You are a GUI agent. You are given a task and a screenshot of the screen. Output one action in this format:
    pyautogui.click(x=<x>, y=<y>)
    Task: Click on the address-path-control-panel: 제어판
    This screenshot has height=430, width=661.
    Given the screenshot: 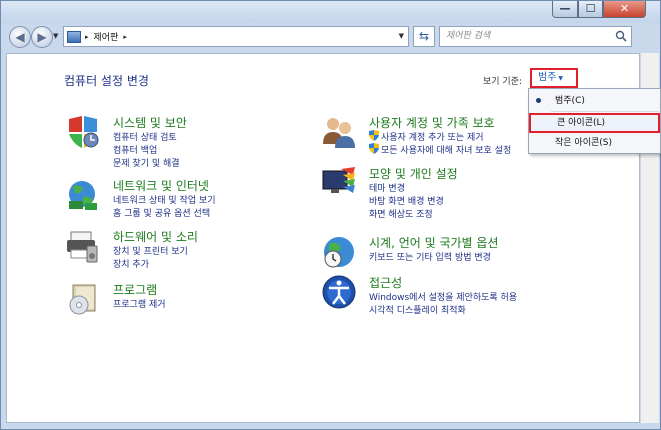 What is the action you would take?
    pyautogui.click(x=106, y=36)
    